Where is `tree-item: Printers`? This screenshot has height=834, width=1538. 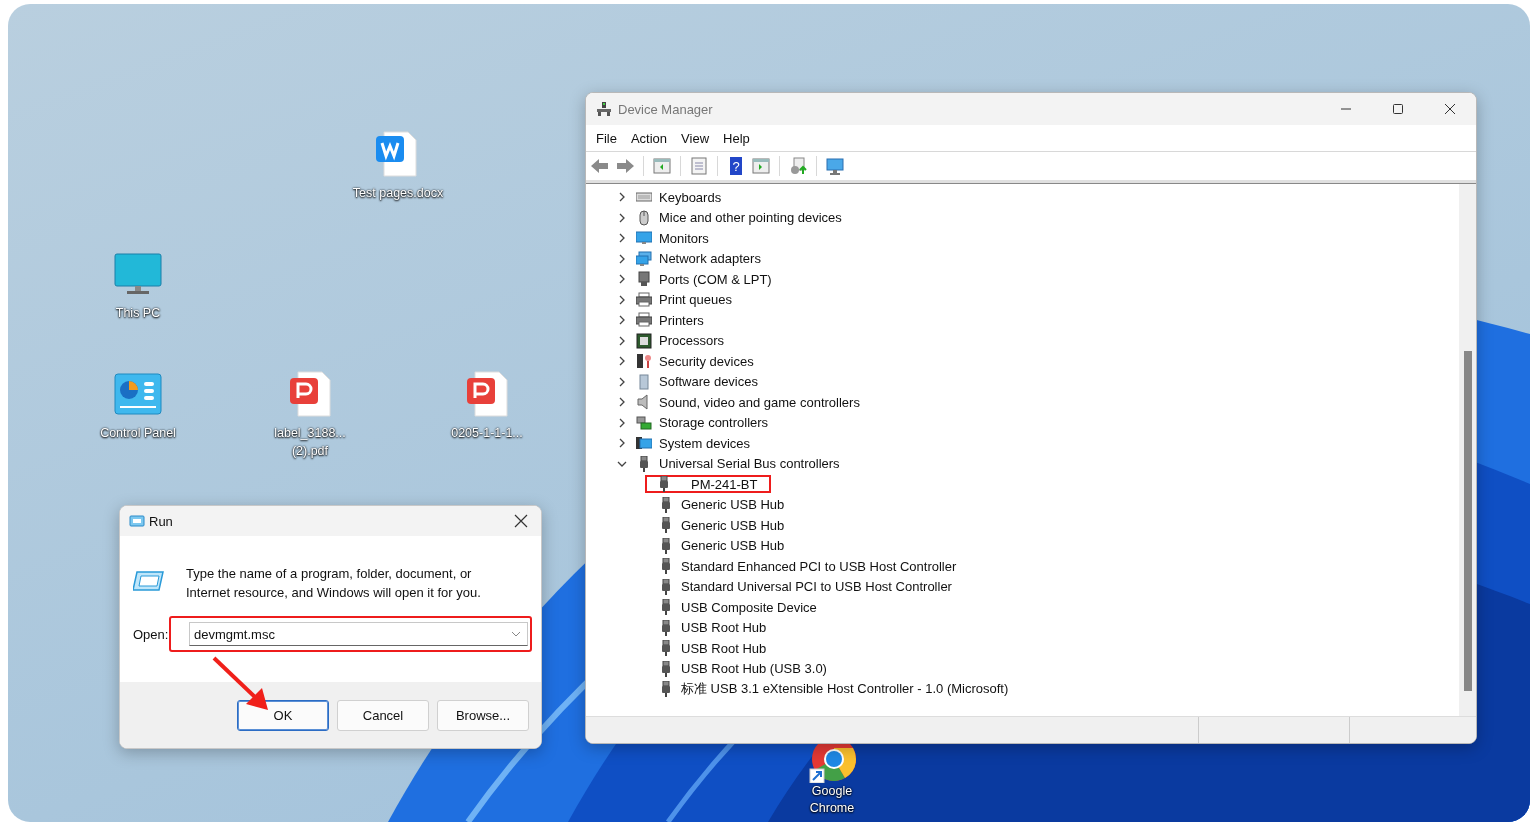
tree-item: Printers is located at coordinates (681, 320).